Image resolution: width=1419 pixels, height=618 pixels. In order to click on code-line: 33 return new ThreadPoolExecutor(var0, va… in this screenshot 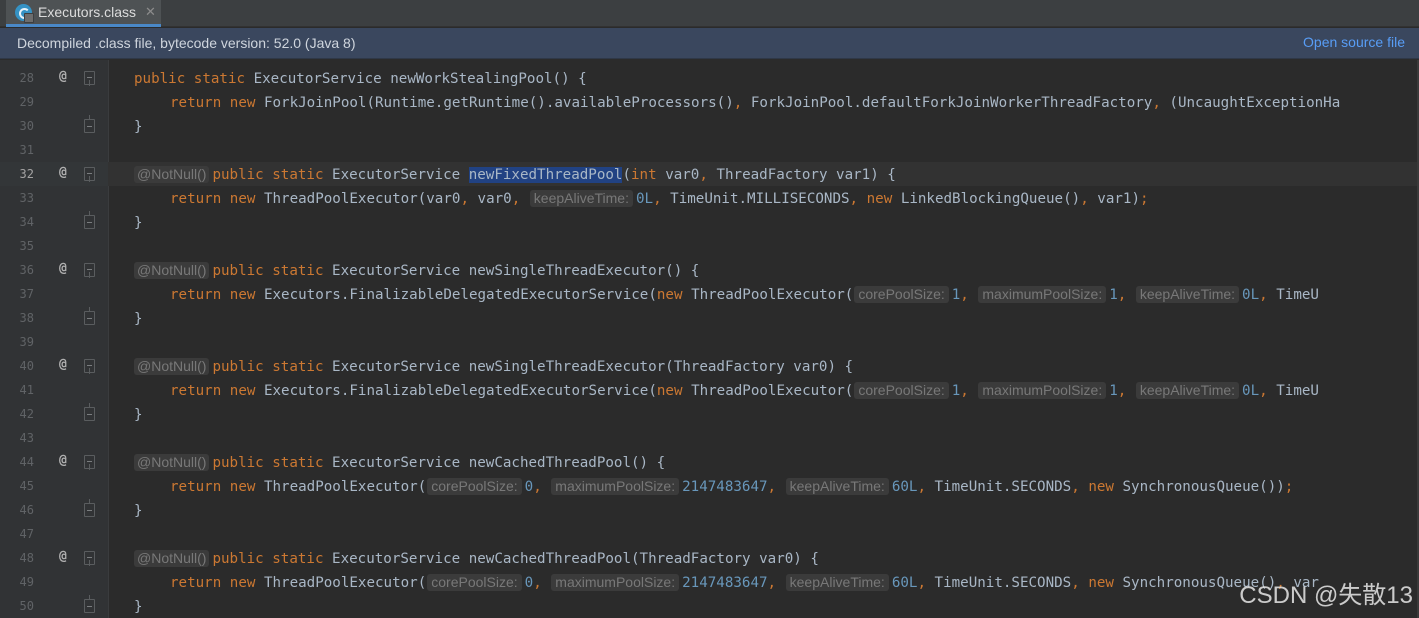, I will do `click(709, 198)`.